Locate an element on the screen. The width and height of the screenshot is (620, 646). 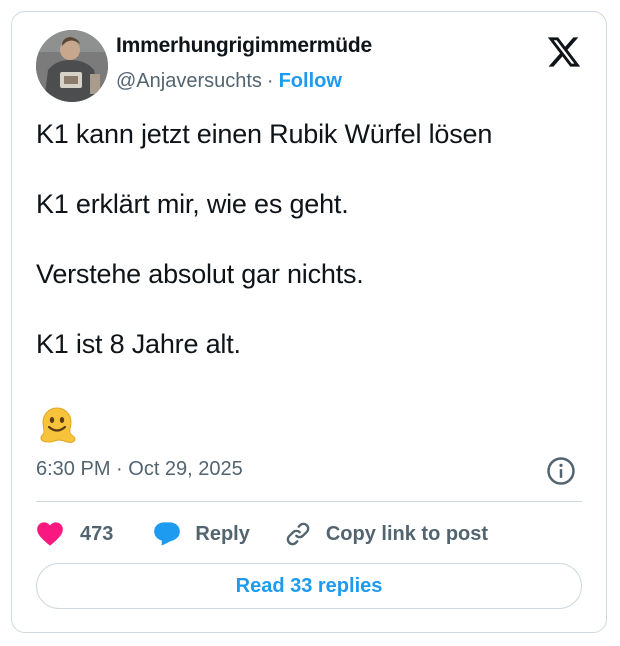
tweet-paragraph: Verstehe absolut gar nichts. is located at coordinates (200, 274).